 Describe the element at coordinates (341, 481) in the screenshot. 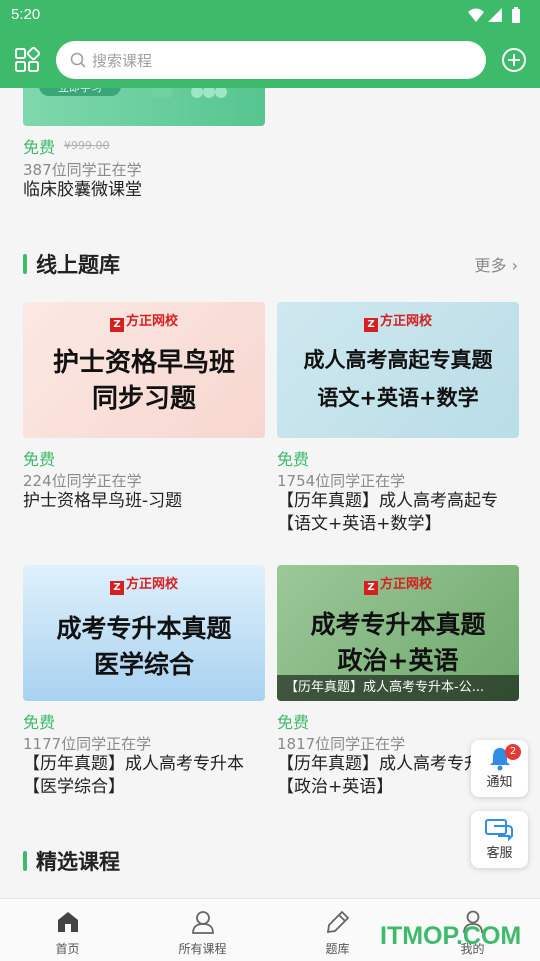

I see `card-learners: 1754位同学正在学` at that location.